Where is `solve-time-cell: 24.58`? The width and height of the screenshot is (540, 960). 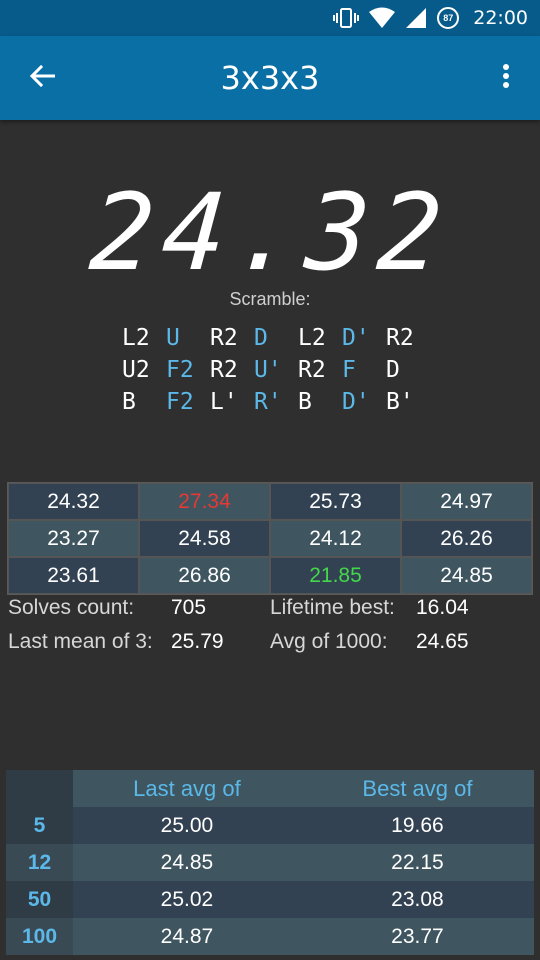 solve-time-cell: 24.58 is located at coordinates (204, 538).